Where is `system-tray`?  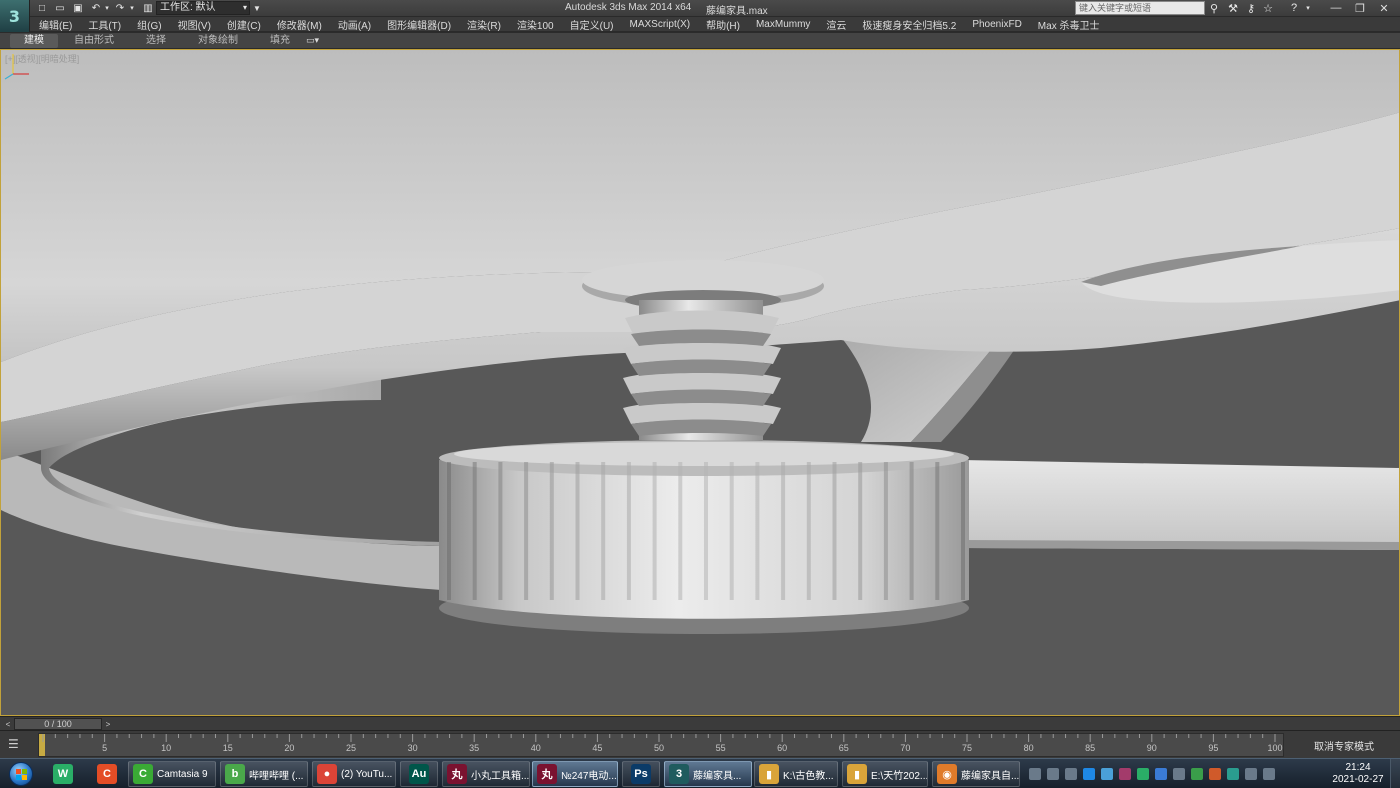 system-tray is located at coordinates (1152, 774).